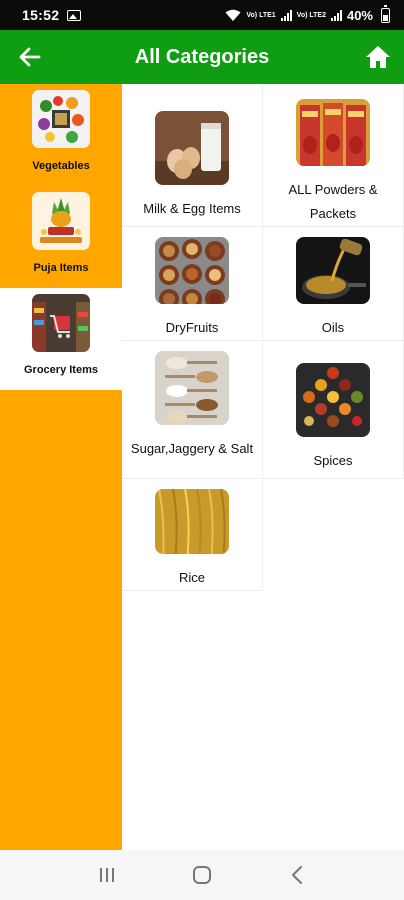 This screenshot has width=404, height=900. Describe the element at coordinates (191, 577) in the screenshot. I see `category-label: Rice` at that location.